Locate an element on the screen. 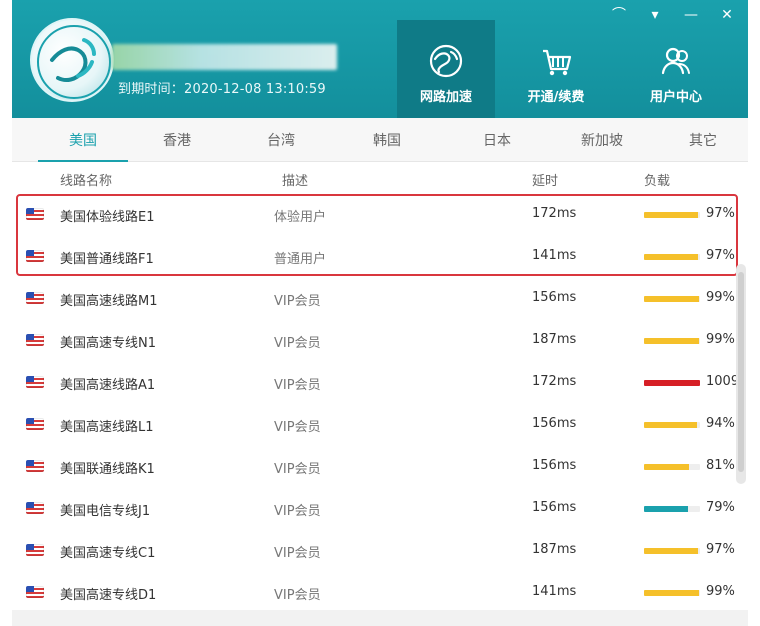  column-line-name: 线路名称 is located at coordinates (86, 181).